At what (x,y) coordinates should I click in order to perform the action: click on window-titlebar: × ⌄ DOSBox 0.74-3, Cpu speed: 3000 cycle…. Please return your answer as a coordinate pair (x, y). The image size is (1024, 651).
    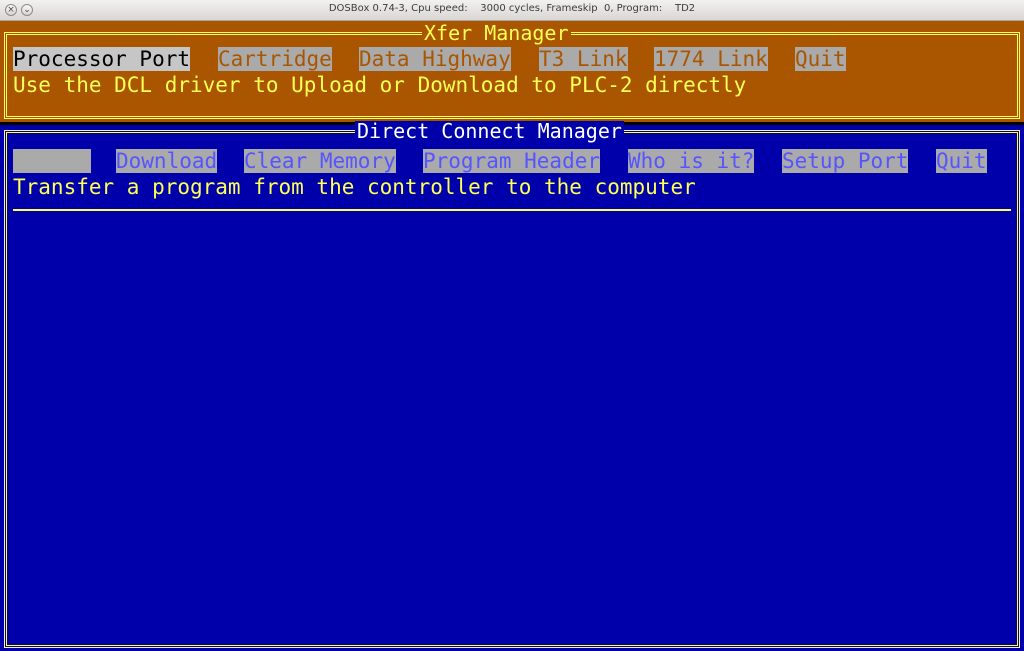
    Looking at the image, I should click on (512, 10).